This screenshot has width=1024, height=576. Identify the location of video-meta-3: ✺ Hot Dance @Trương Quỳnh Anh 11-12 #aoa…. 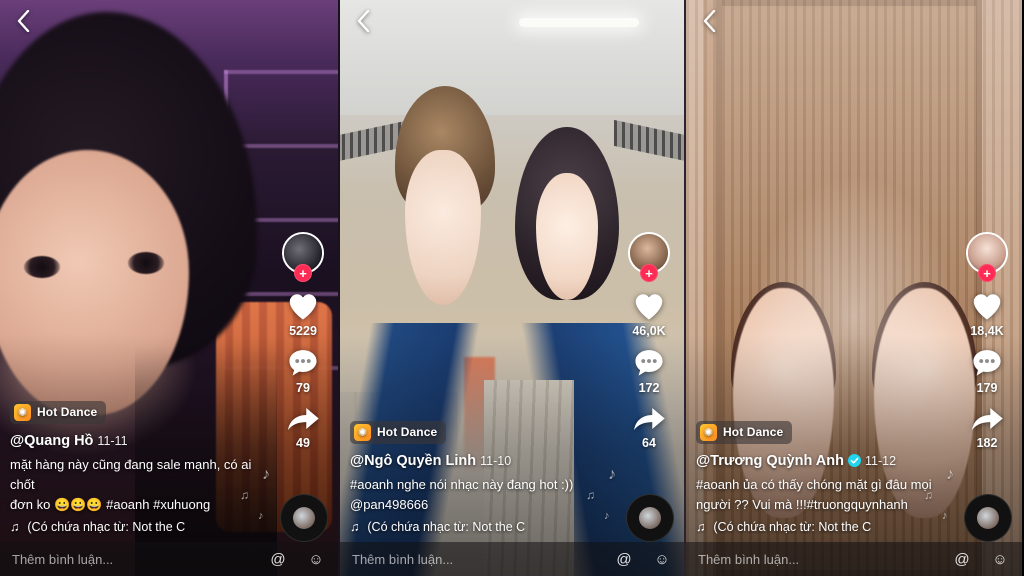
(824, 477).